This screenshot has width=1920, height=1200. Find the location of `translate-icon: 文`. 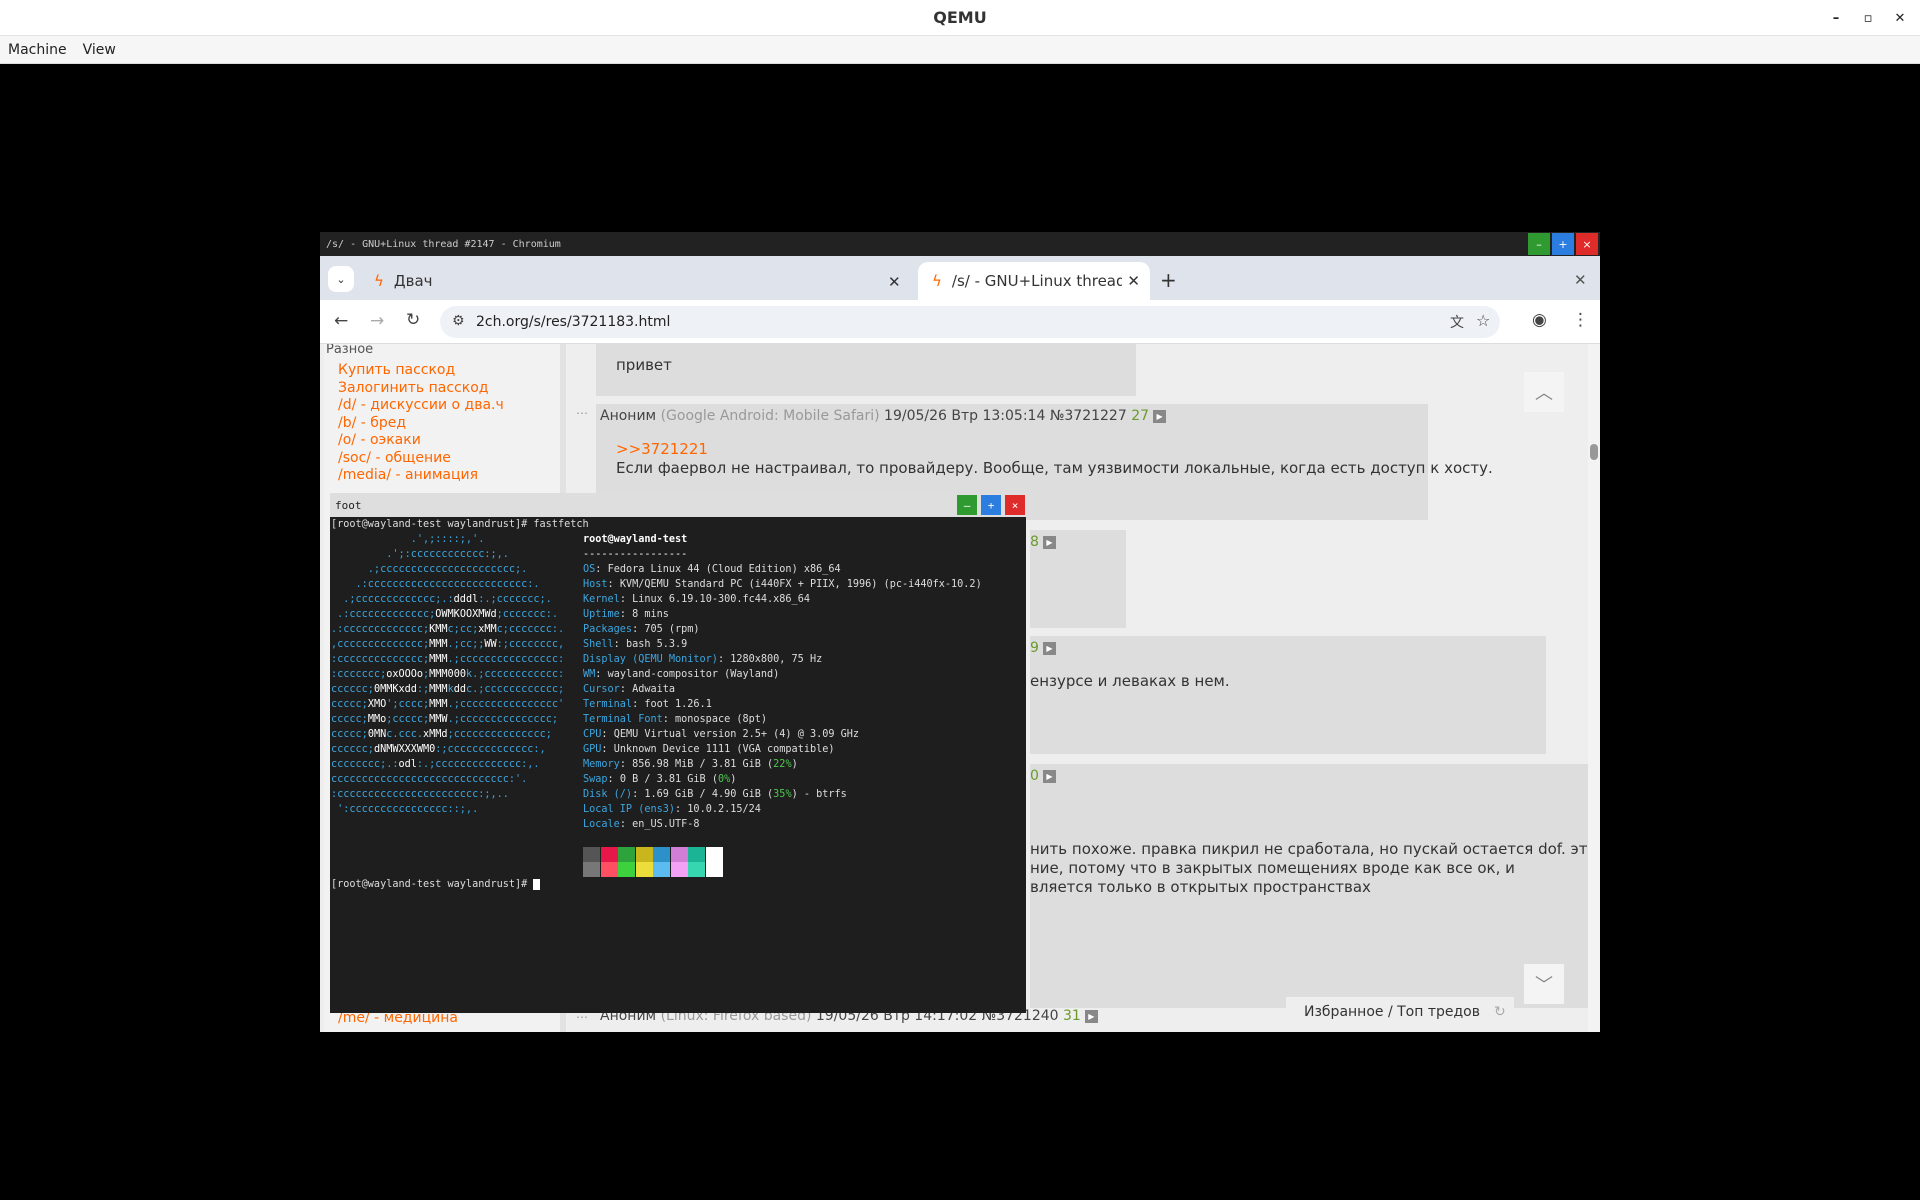

translate-icon: 文 is located at coordinates (1457, 322).